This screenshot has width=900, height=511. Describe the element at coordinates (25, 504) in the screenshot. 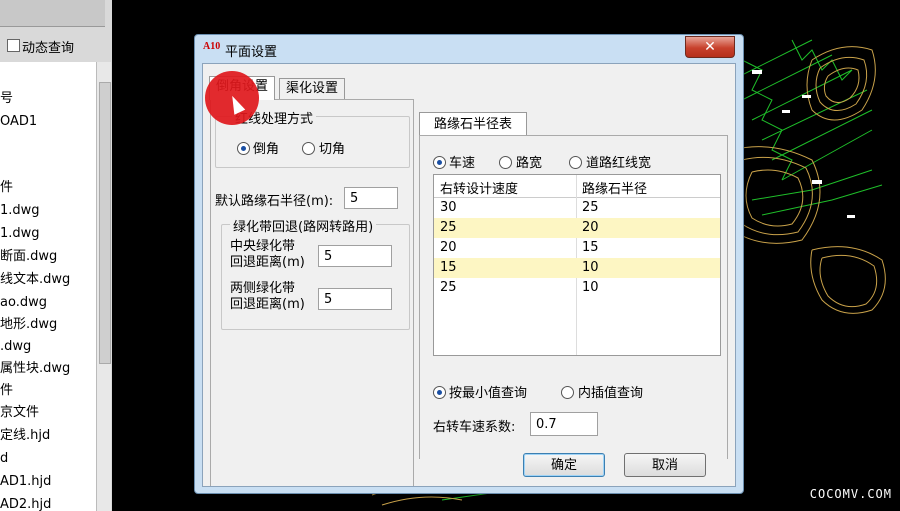

I see `list-item: AD2.hjd` at that location.